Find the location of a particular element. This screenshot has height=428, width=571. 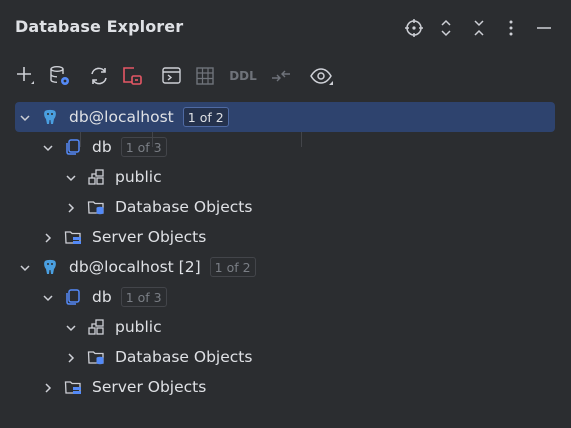

tree-node-label: db@localhost is located at coordinates (121, 117).